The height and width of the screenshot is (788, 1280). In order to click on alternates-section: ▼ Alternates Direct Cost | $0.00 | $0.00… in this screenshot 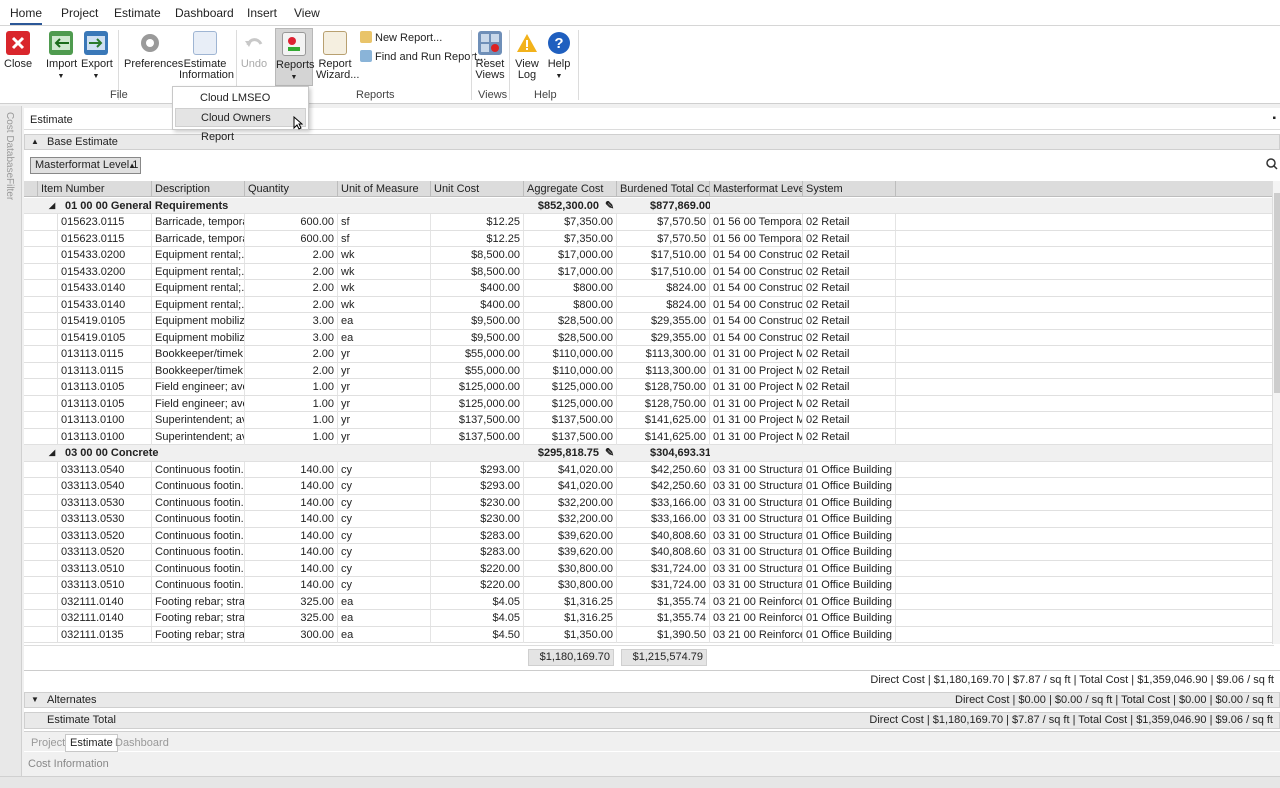, I will do `click(652, 700)`.